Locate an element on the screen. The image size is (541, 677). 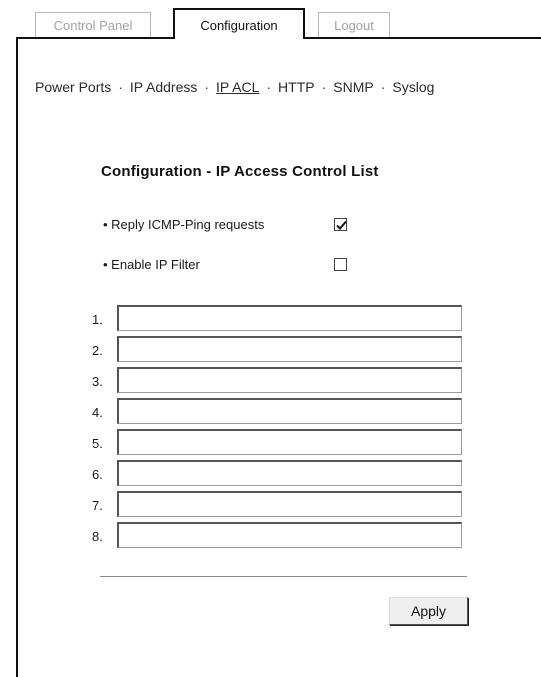
acl-entry-1-input is located at coordinates (289, 318).